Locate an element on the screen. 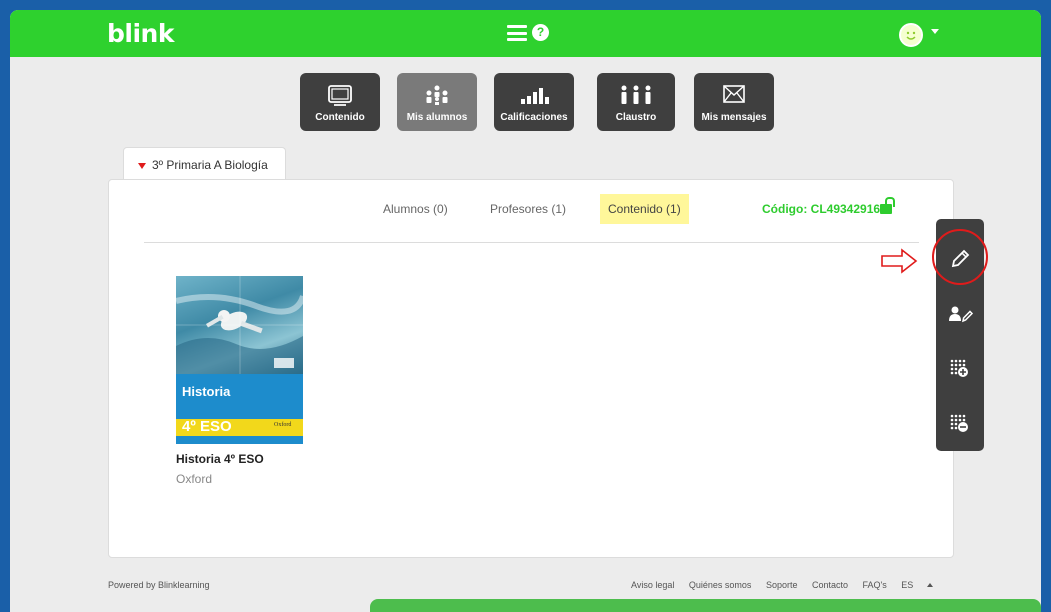 The width and height of the screenshot is (1051, 612). nav-contenido-button: Contenido is located at coordinates (340, 102).